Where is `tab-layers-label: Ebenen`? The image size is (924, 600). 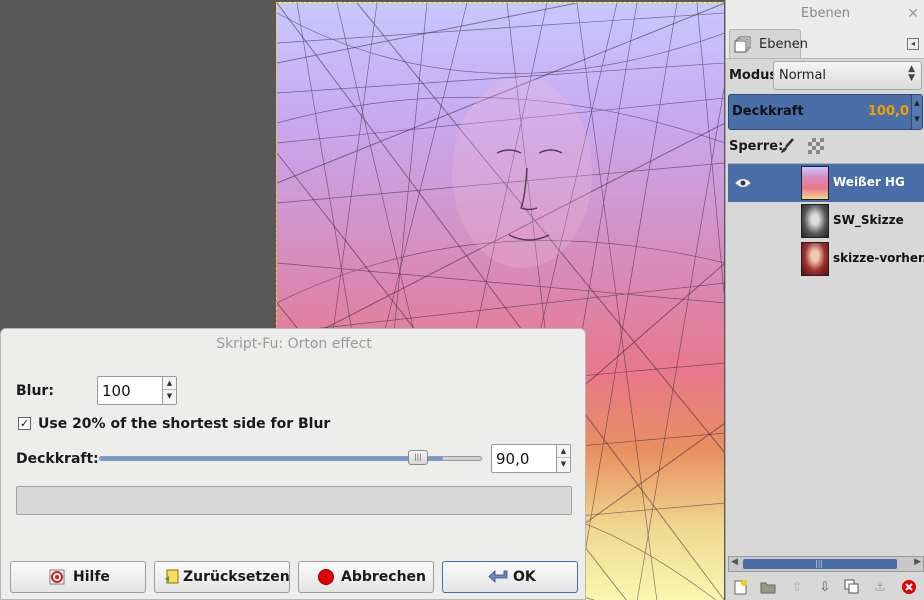 tab-layers-label: Ebenen is located at coordinates (783, 44).